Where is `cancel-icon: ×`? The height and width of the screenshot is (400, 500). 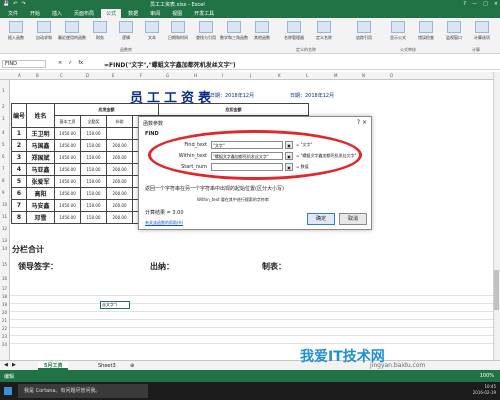
cancel-icon: × is located at coordinates (60, 63).